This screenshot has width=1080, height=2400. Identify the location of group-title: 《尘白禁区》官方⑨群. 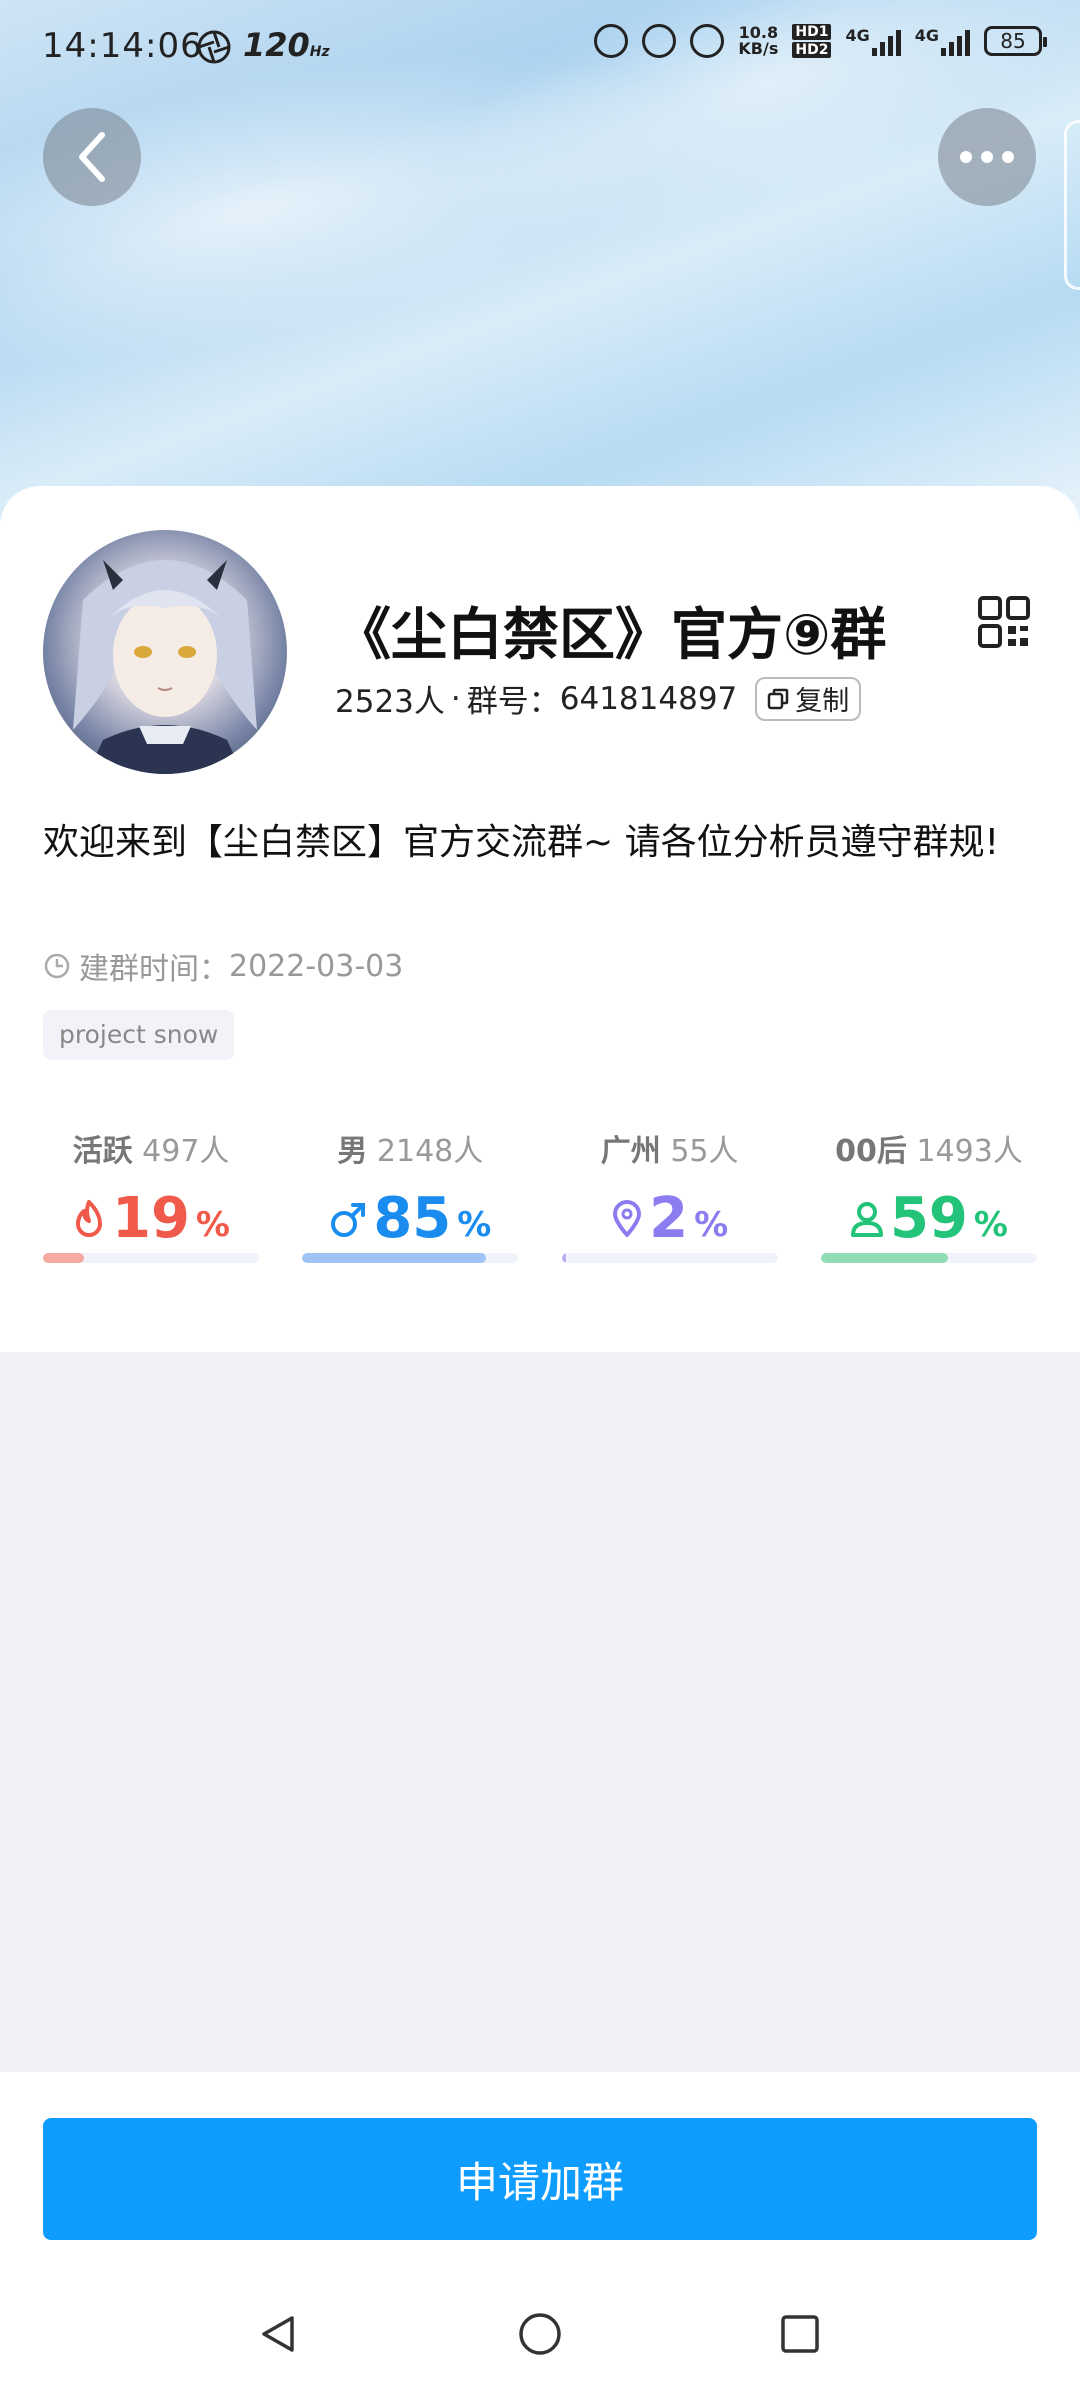
(611, 635).